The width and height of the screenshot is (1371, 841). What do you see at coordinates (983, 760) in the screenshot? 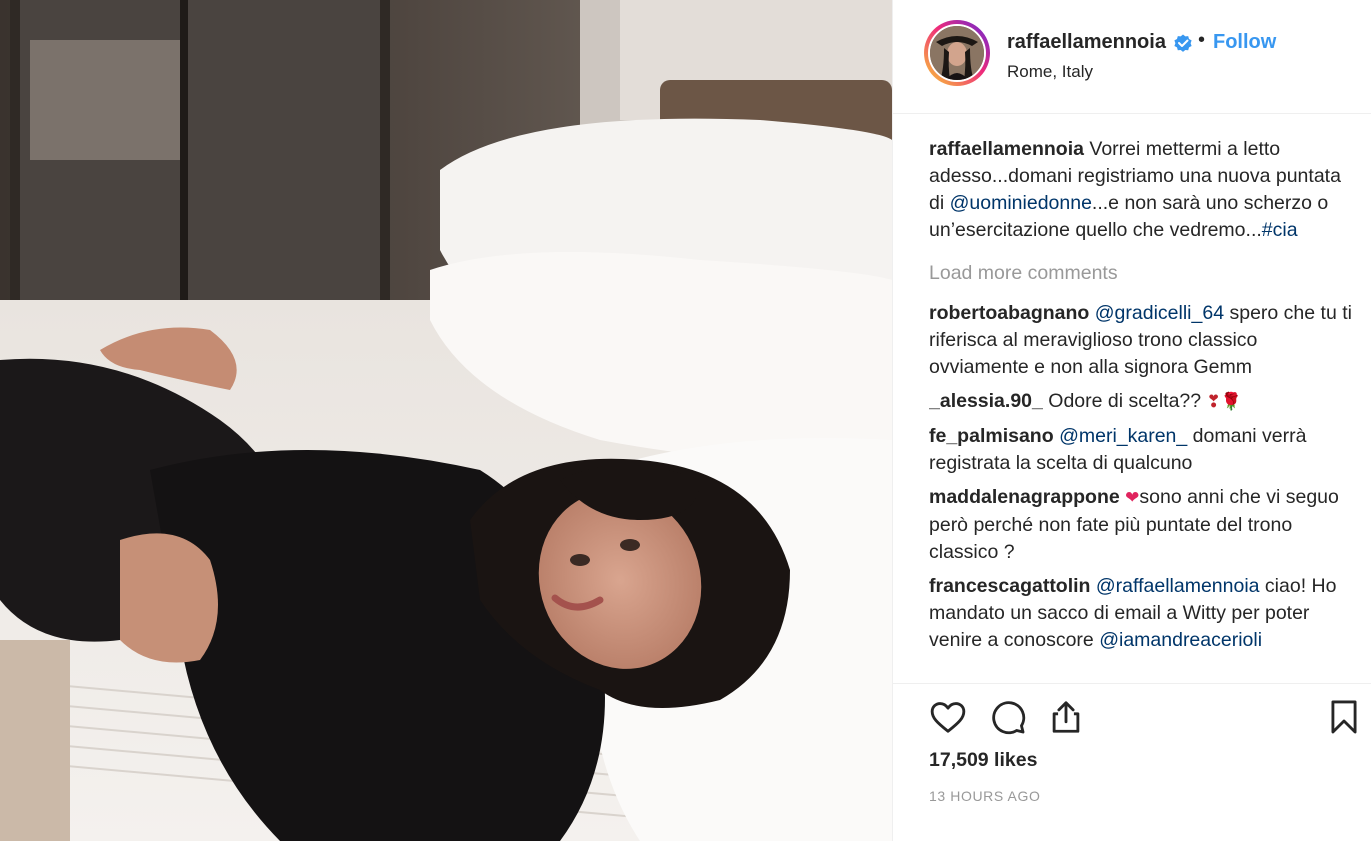
I see `likes-count: 17,509 likes` at bounding box center [983, 760].